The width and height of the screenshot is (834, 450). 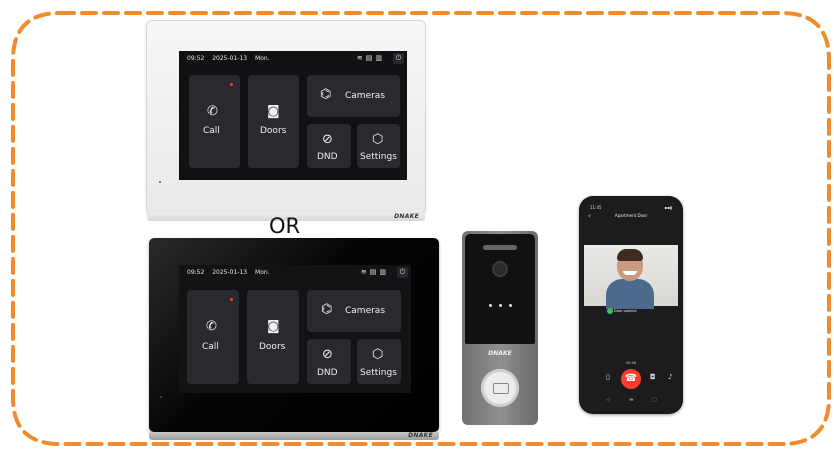 I want to click on nav-home-icon: ▬, so click(x=631, y=400).